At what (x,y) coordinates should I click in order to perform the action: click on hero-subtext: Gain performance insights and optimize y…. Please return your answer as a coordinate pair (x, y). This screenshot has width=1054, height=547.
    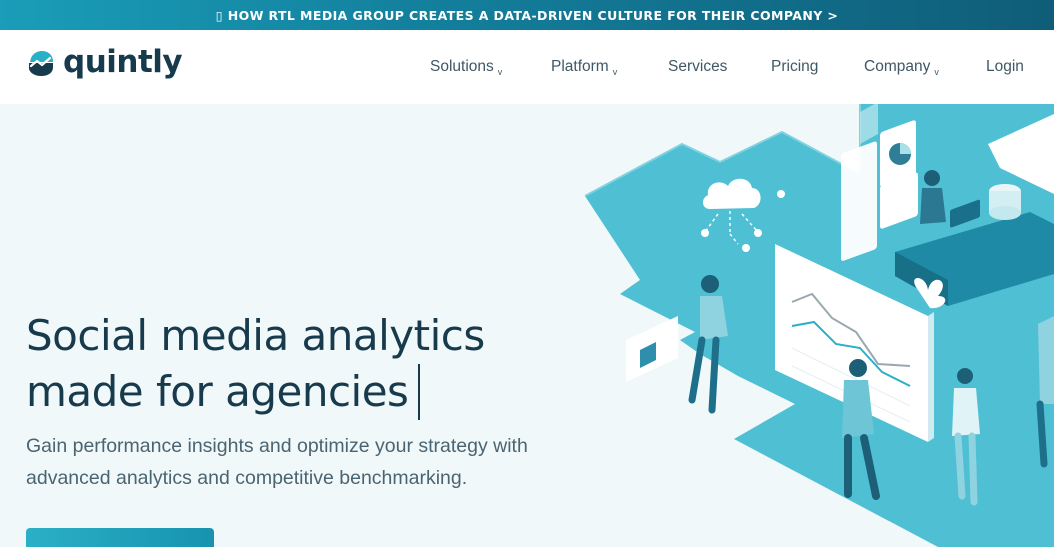
    Looking at the image, I should click on (277, 462).